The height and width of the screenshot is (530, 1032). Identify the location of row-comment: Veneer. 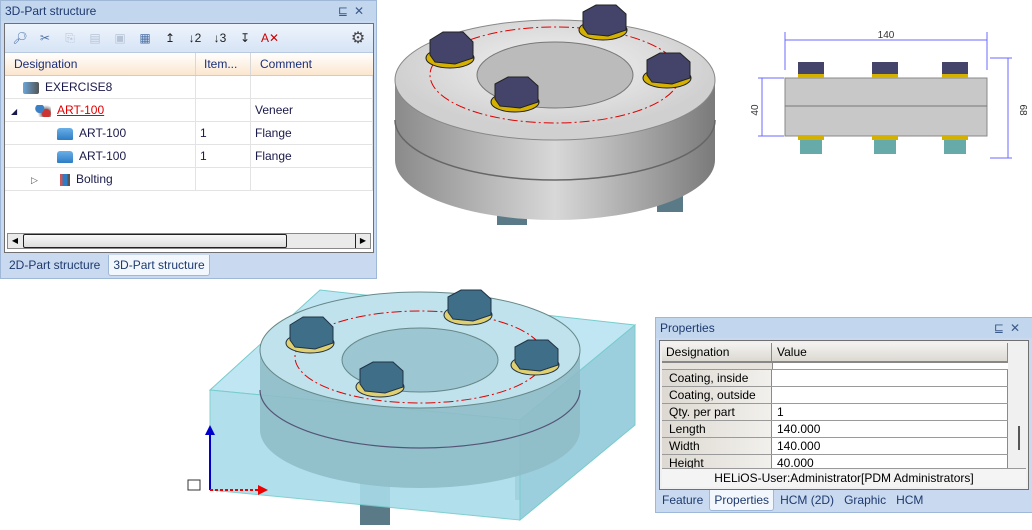
(312, 110).